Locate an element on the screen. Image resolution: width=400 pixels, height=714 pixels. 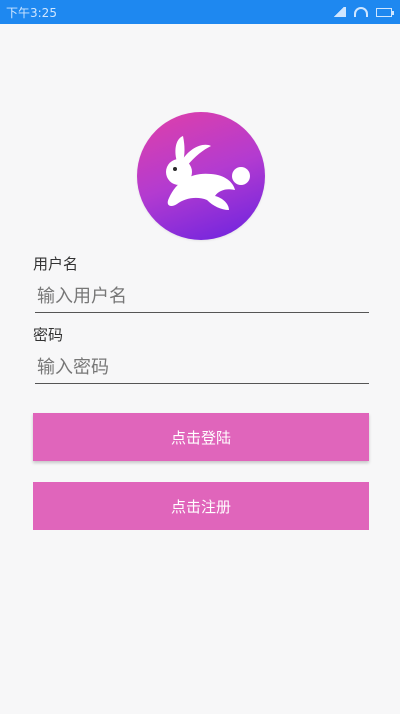
username-label: 用户名 is located at coordinates (56, 264).